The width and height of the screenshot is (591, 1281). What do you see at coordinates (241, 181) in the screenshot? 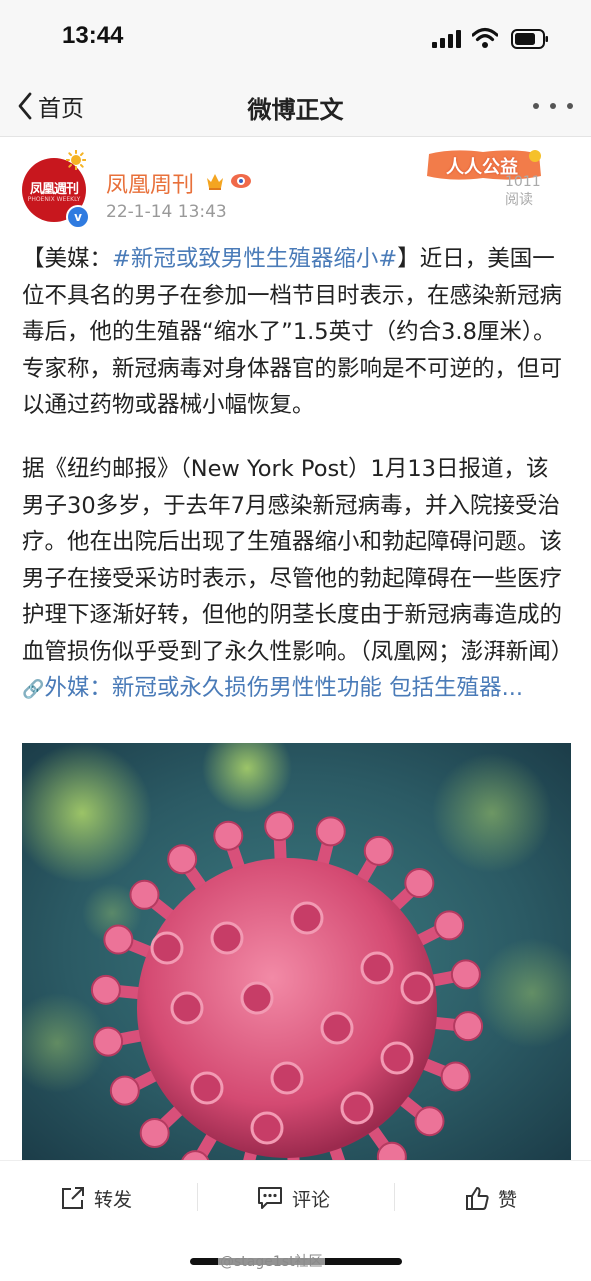
I see `eye-badge-icon` at bounding box center [241, 181].